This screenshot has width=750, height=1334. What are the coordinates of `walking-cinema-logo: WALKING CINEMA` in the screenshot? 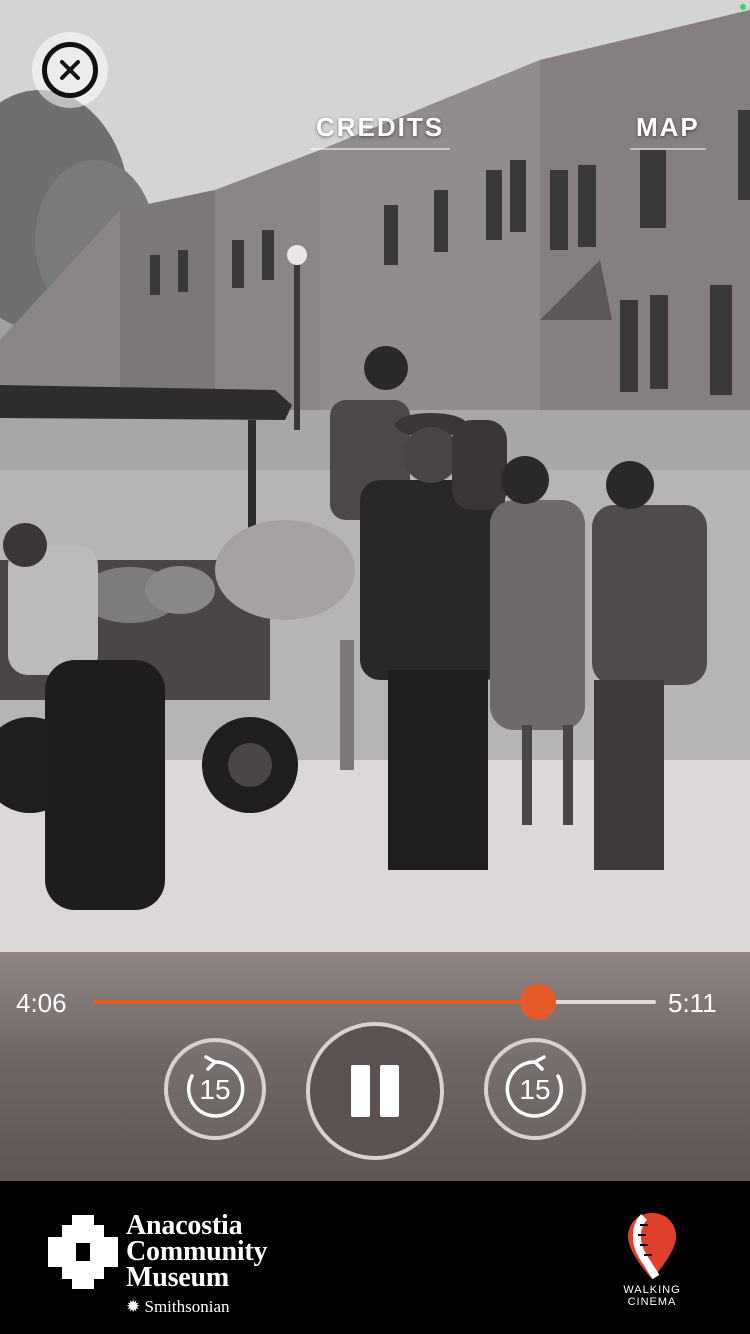 It's located at (652, 1259).